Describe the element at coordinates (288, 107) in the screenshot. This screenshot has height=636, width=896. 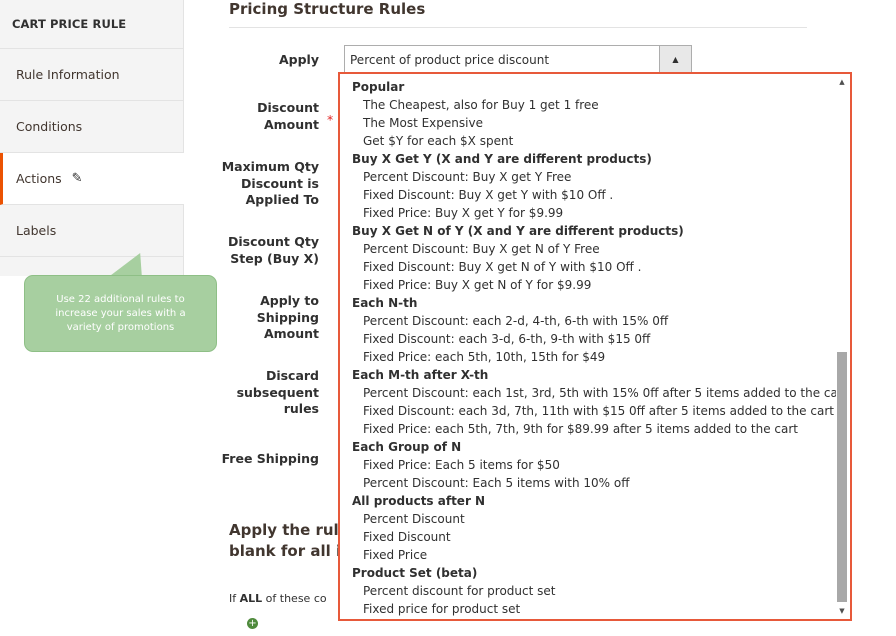
I see `label-line: Discount` at that location.